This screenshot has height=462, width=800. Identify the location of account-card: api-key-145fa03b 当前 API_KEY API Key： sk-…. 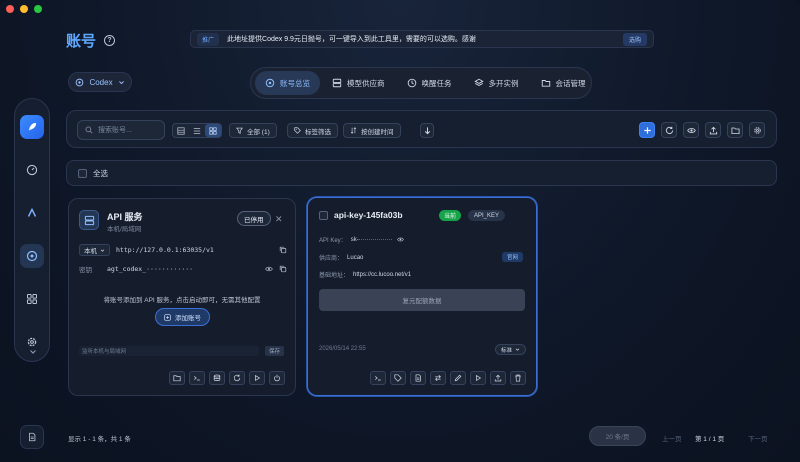
(422, 296).